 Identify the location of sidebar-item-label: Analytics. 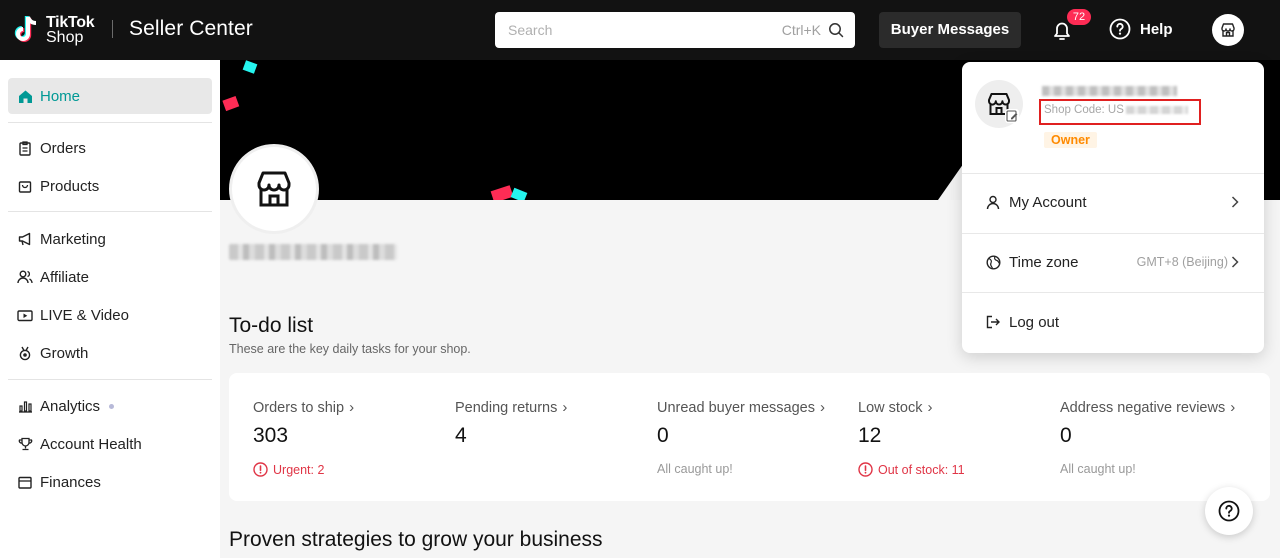
(70, 406).